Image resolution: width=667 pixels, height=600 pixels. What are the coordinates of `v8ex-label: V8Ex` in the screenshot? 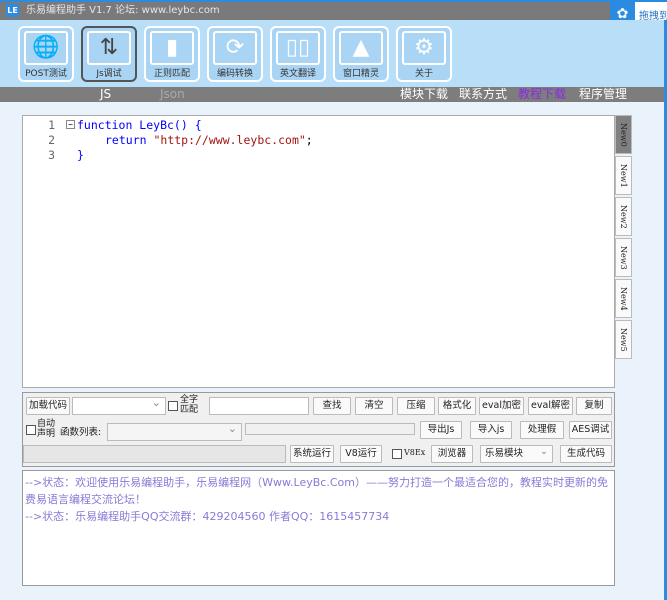 It's located at (415, 452).